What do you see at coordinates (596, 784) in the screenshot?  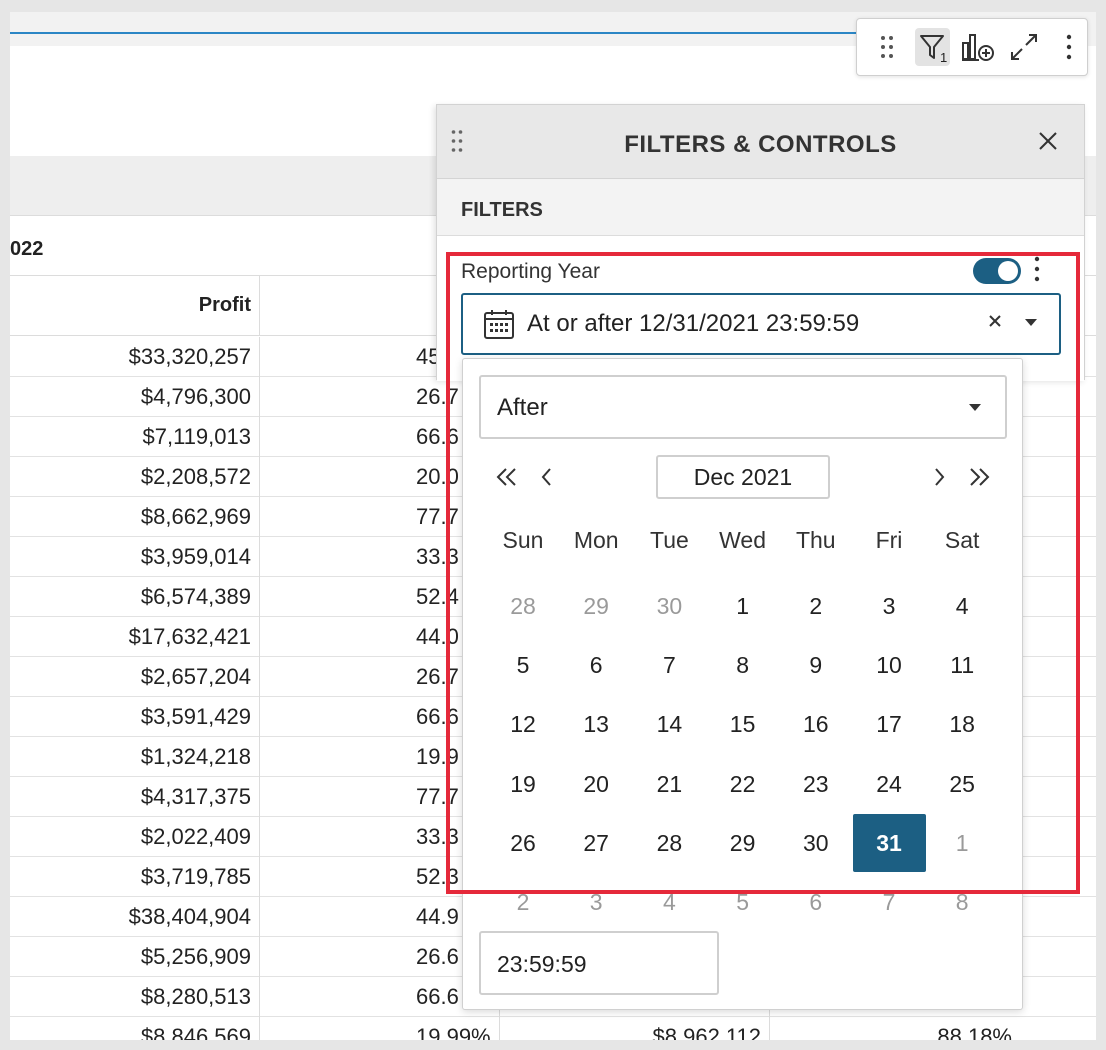 I see `calendar-day: 20` at bounding box center [596, 784].